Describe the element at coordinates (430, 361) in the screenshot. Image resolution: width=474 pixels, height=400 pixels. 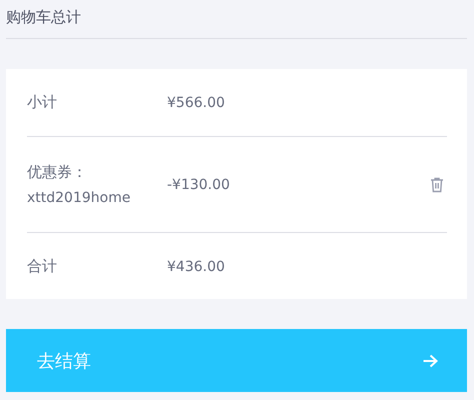
I see `arrow-right-icon` at that location.